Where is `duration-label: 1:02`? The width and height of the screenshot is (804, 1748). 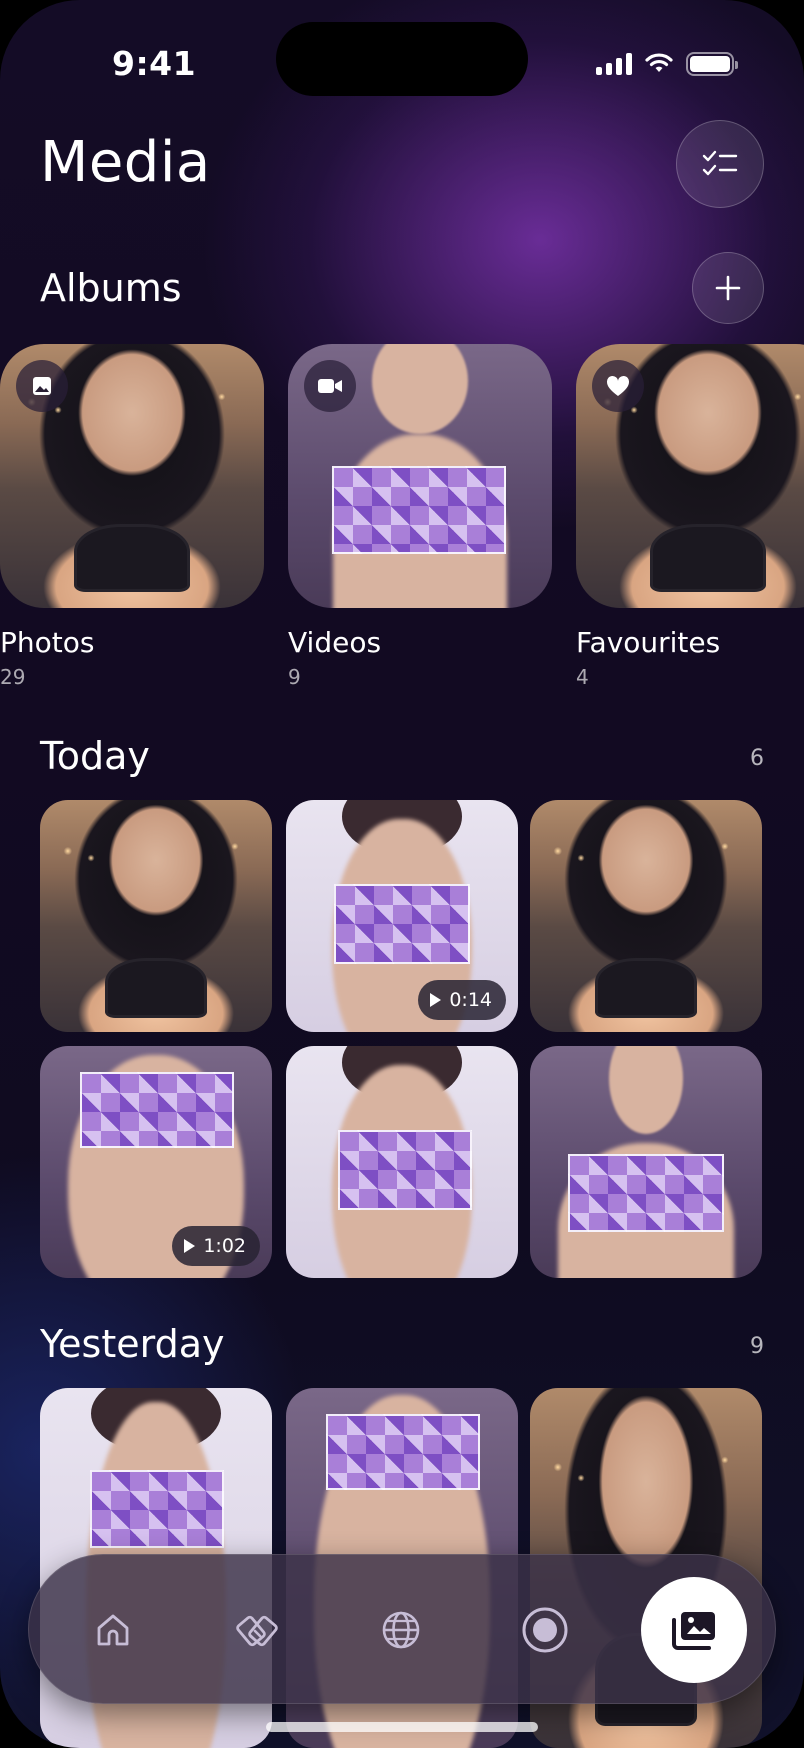 duration-label: 1:02 is located at coordinates (224, 1246).